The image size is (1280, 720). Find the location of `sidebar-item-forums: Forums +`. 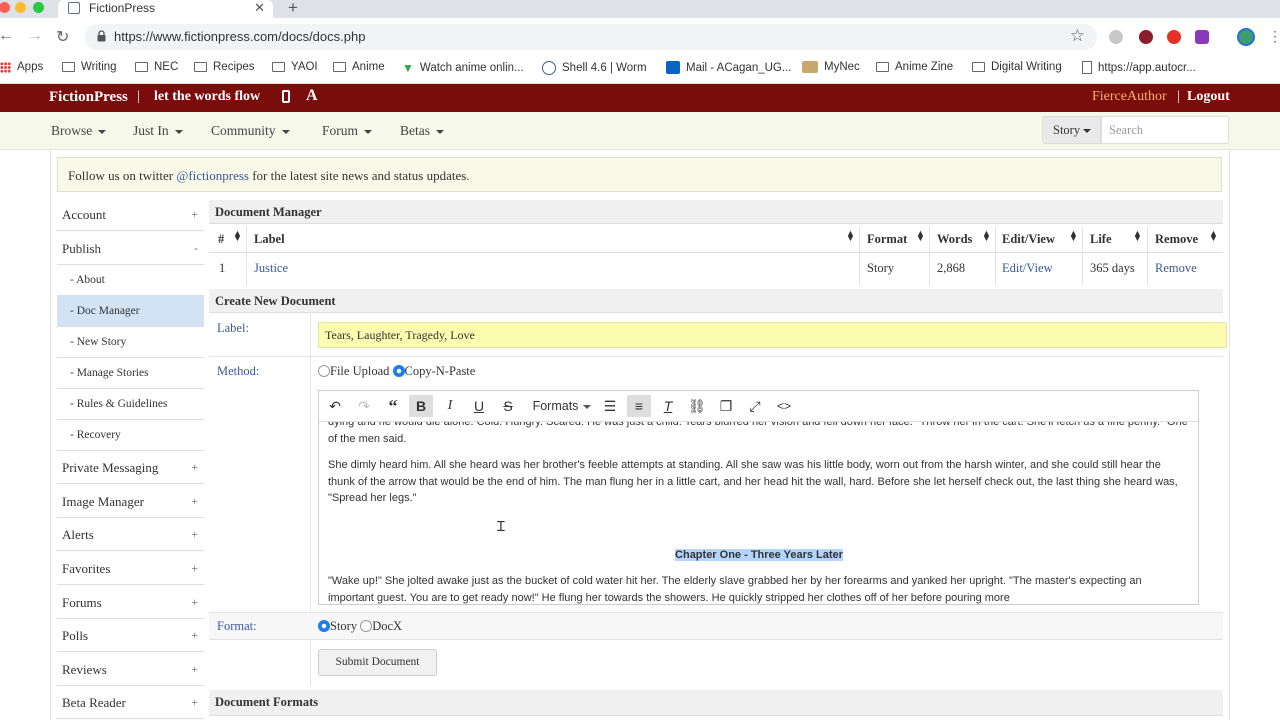

sidebar-item-forums: Forums + is located at coordinates (130, 602).